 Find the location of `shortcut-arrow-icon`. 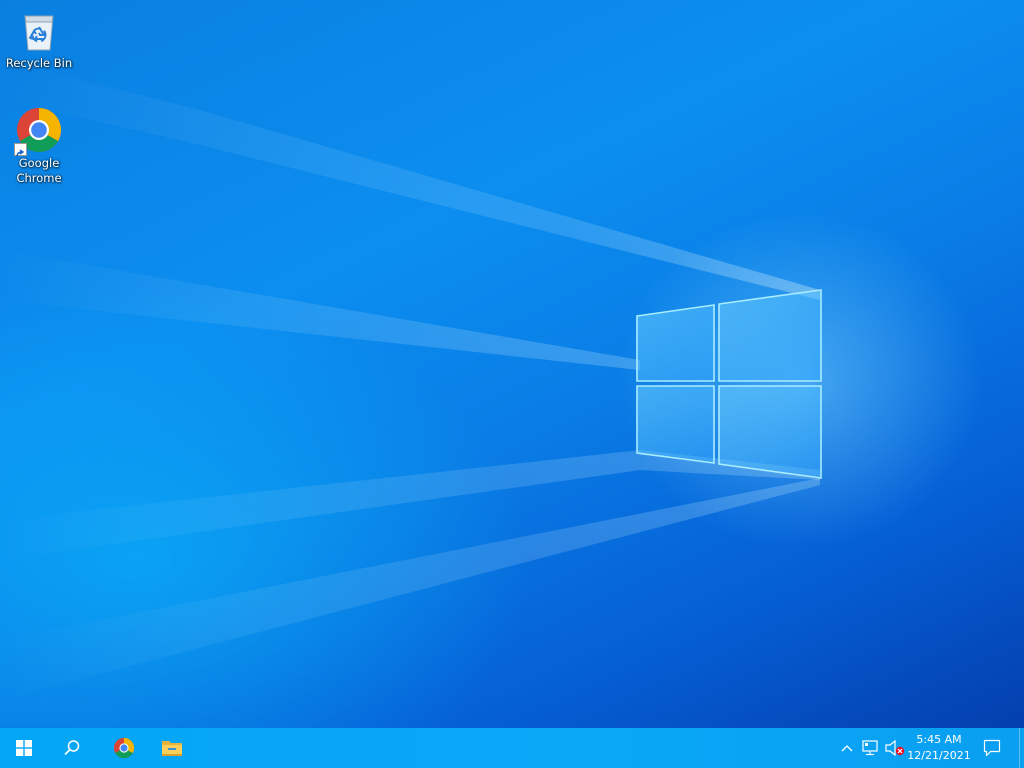

shortcut-arrow-icon is located at coordinates (20, 150).